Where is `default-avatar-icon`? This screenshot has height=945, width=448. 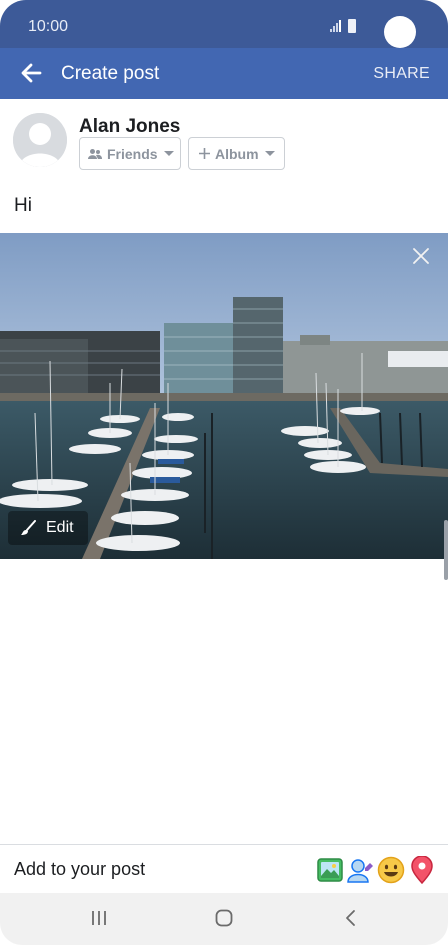
default-avatar-icon is located at coordinates (40, 140).